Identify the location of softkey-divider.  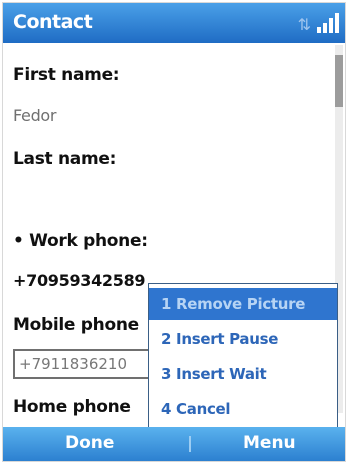
(190, 444).